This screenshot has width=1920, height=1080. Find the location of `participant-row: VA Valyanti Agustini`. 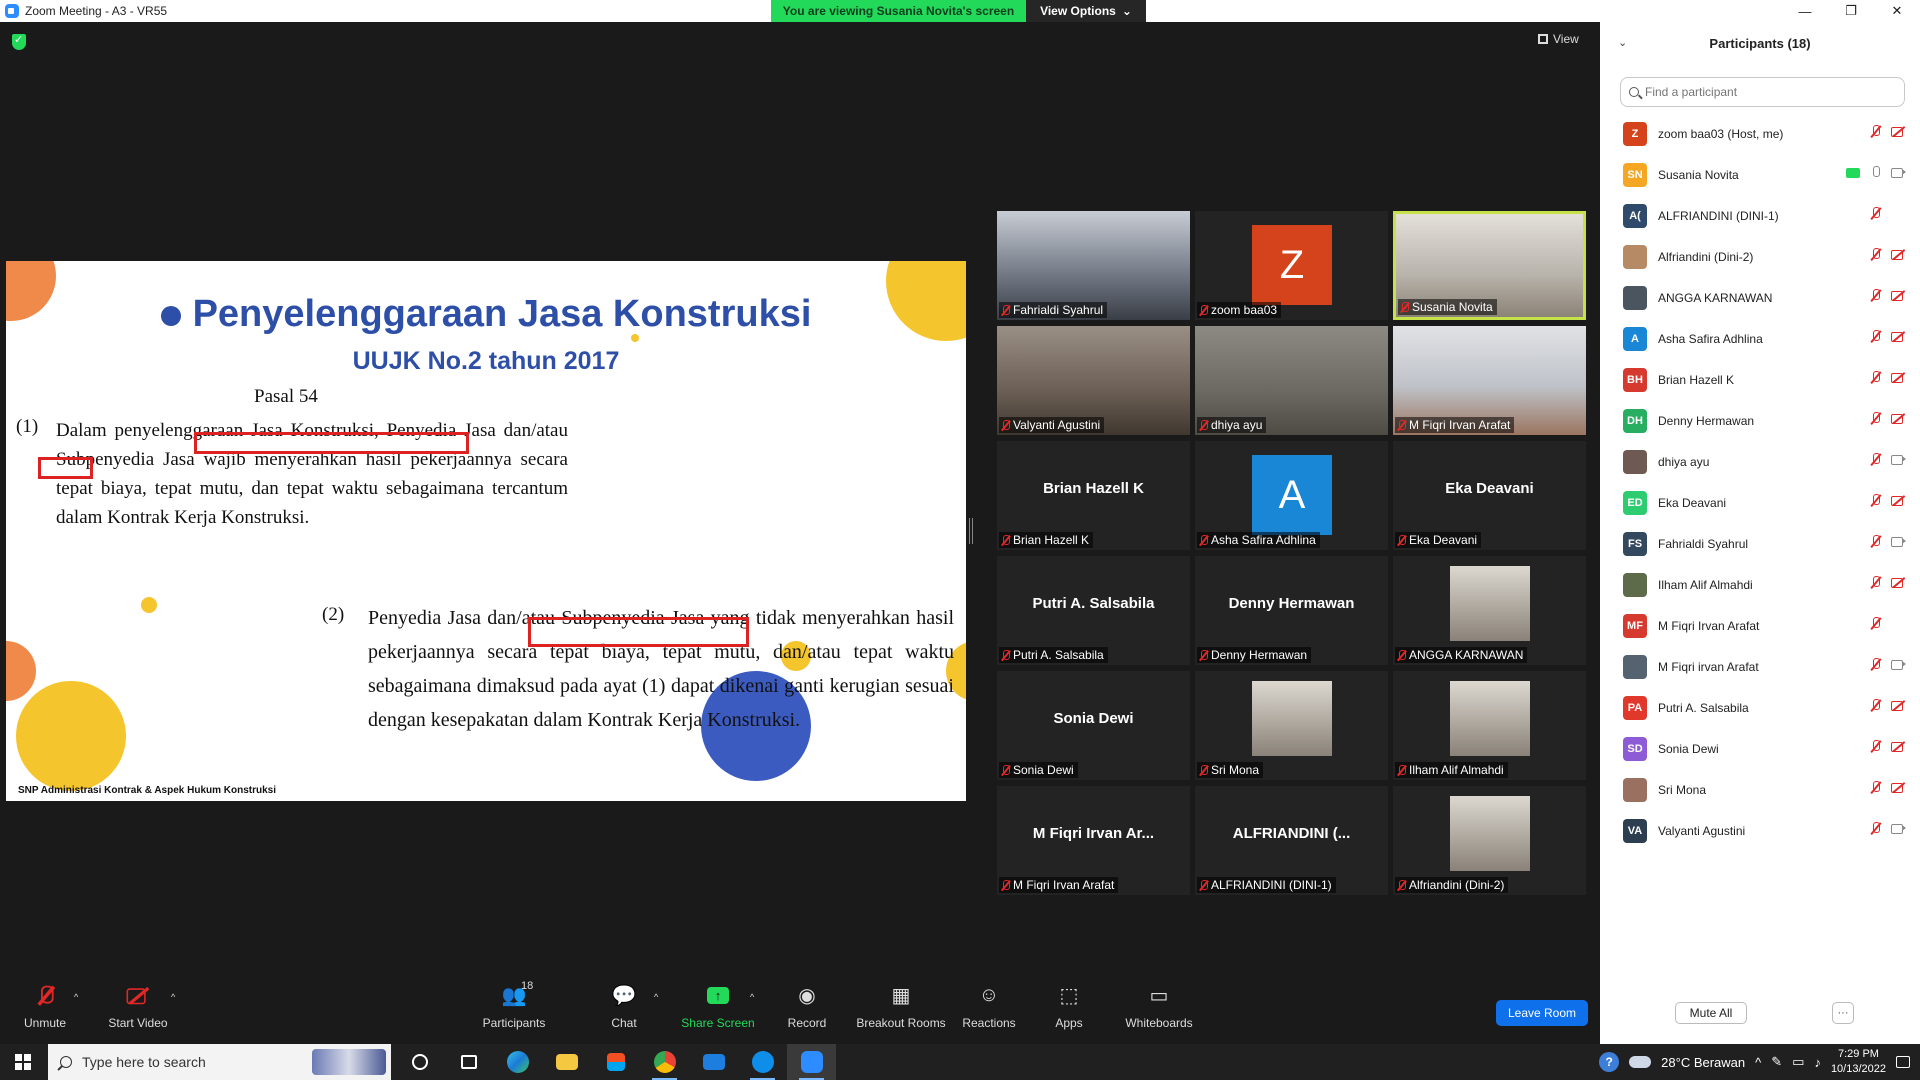

participant-row: VA Valyanti Agustini is located at coordinates (1760, 830).